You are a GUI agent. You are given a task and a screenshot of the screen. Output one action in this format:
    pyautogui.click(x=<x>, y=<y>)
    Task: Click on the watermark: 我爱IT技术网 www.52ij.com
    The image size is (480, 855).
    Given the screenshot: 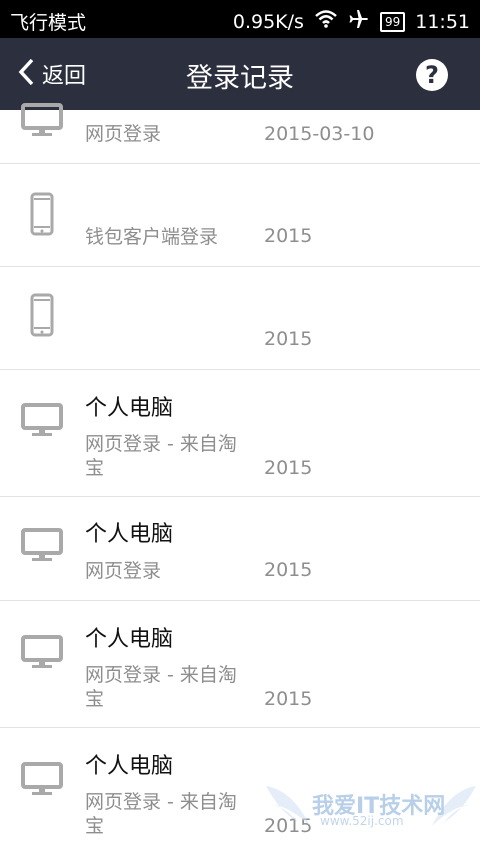 What is the action you would take?
    pyautogui.click(x=371, y=813)
    